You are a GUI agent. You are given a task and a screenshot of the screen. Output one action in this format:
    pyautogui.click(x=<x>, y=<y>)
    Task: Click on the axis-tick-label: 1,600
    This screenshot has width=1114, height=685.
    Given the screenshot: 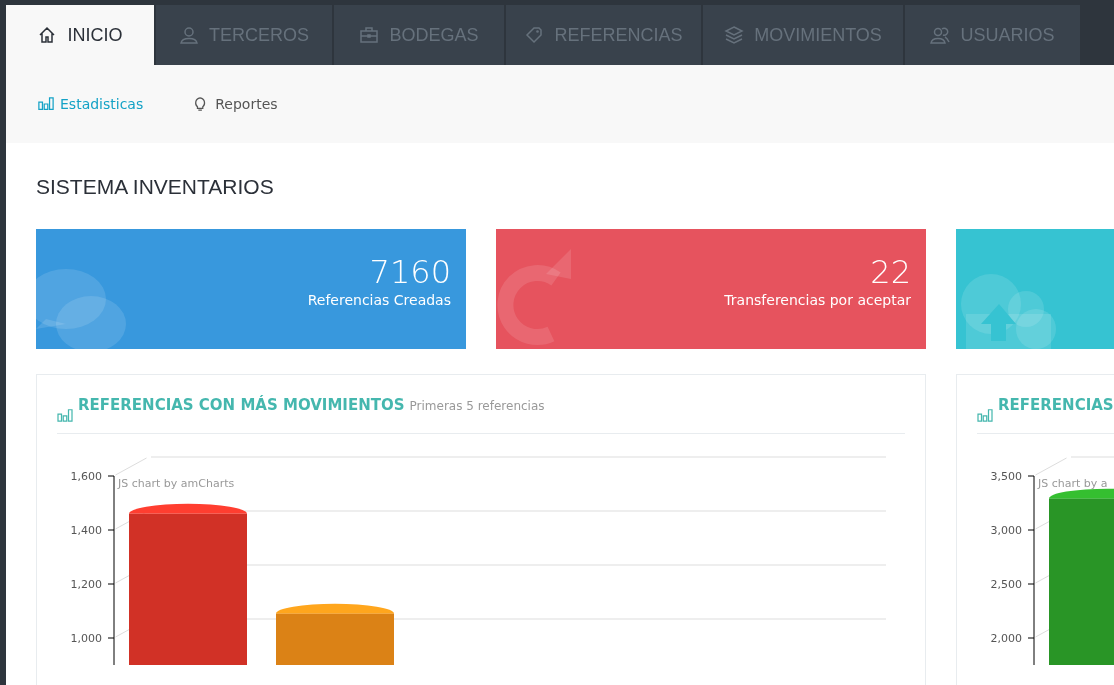 What is the action you would take?
    pyautogui.click(x=86, y=476)
    